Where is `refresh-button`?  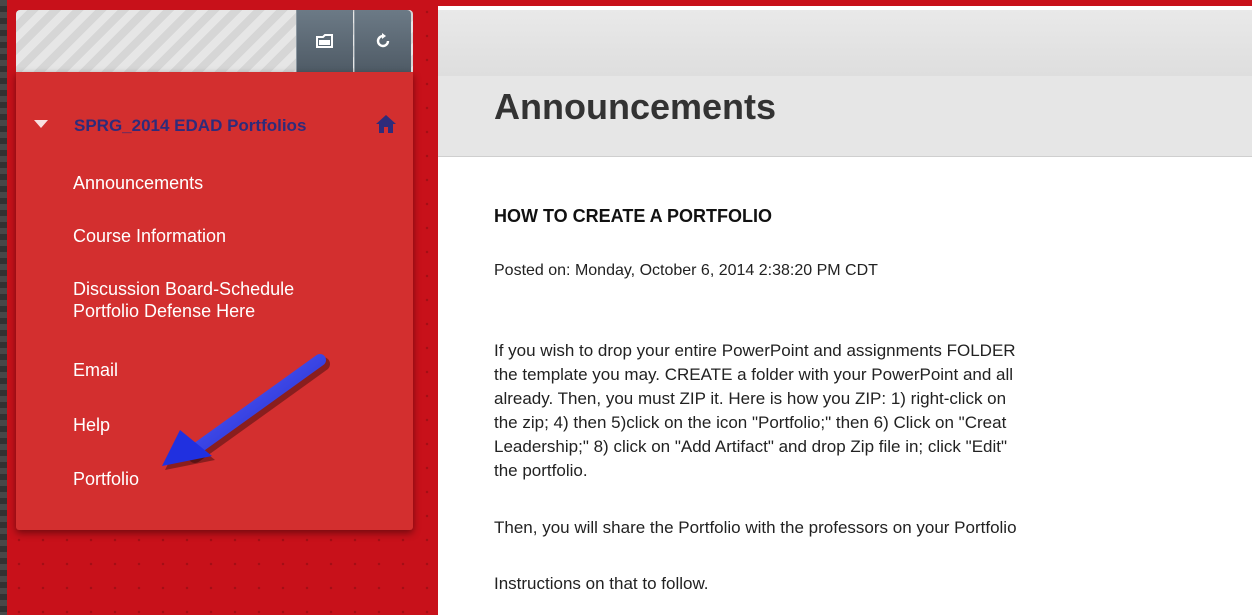
refresh-button is located at coordinates (382, 41).